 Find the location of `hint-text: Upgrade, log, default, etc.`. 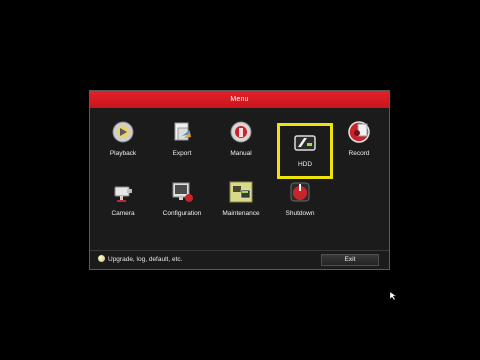

hint-text: Upgrade, log, default, etc. is located at coordinates (145, 259).